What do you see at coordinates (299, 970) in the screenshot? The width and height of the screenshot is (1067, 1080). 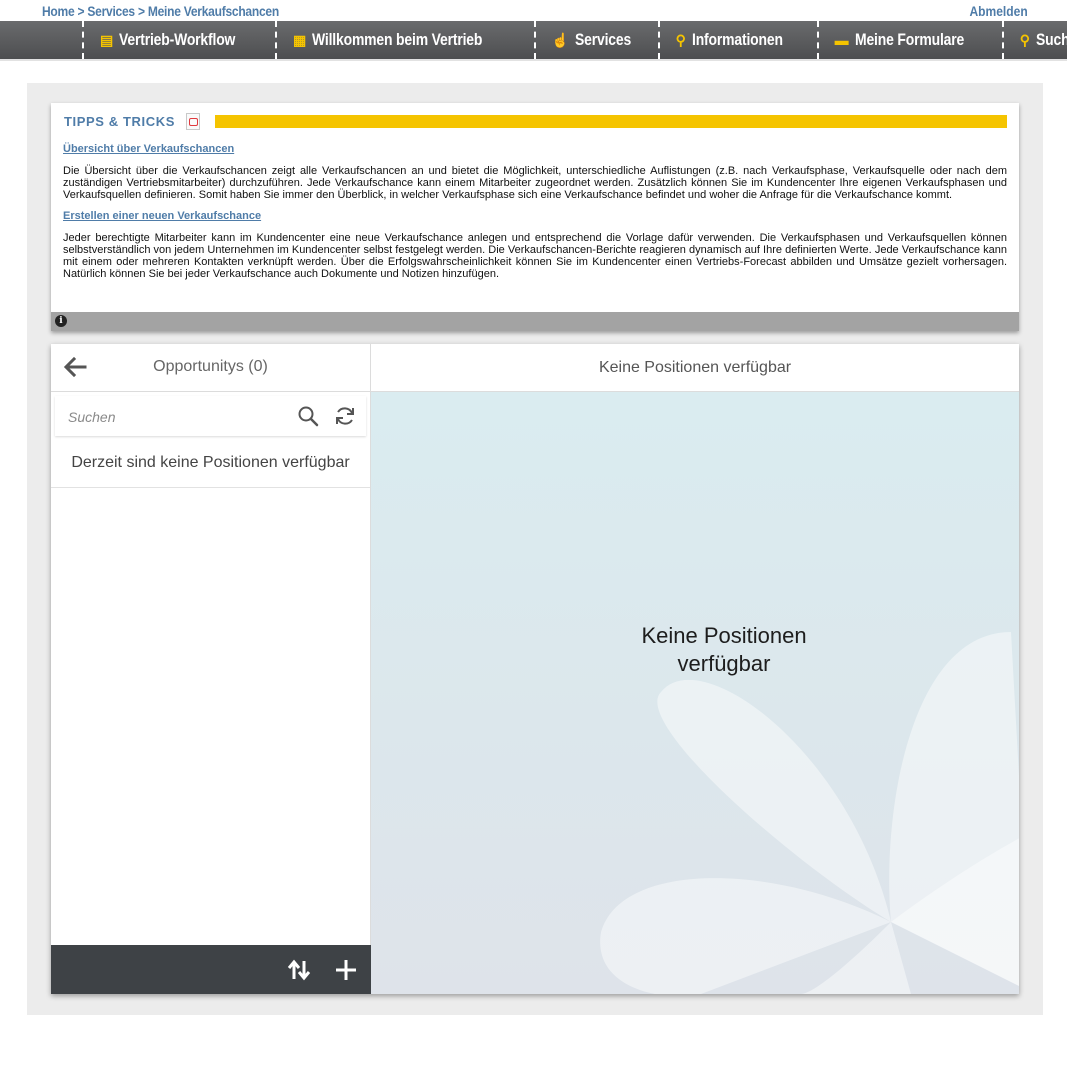 I see `sort-icon` at bounding box center [299, 970].